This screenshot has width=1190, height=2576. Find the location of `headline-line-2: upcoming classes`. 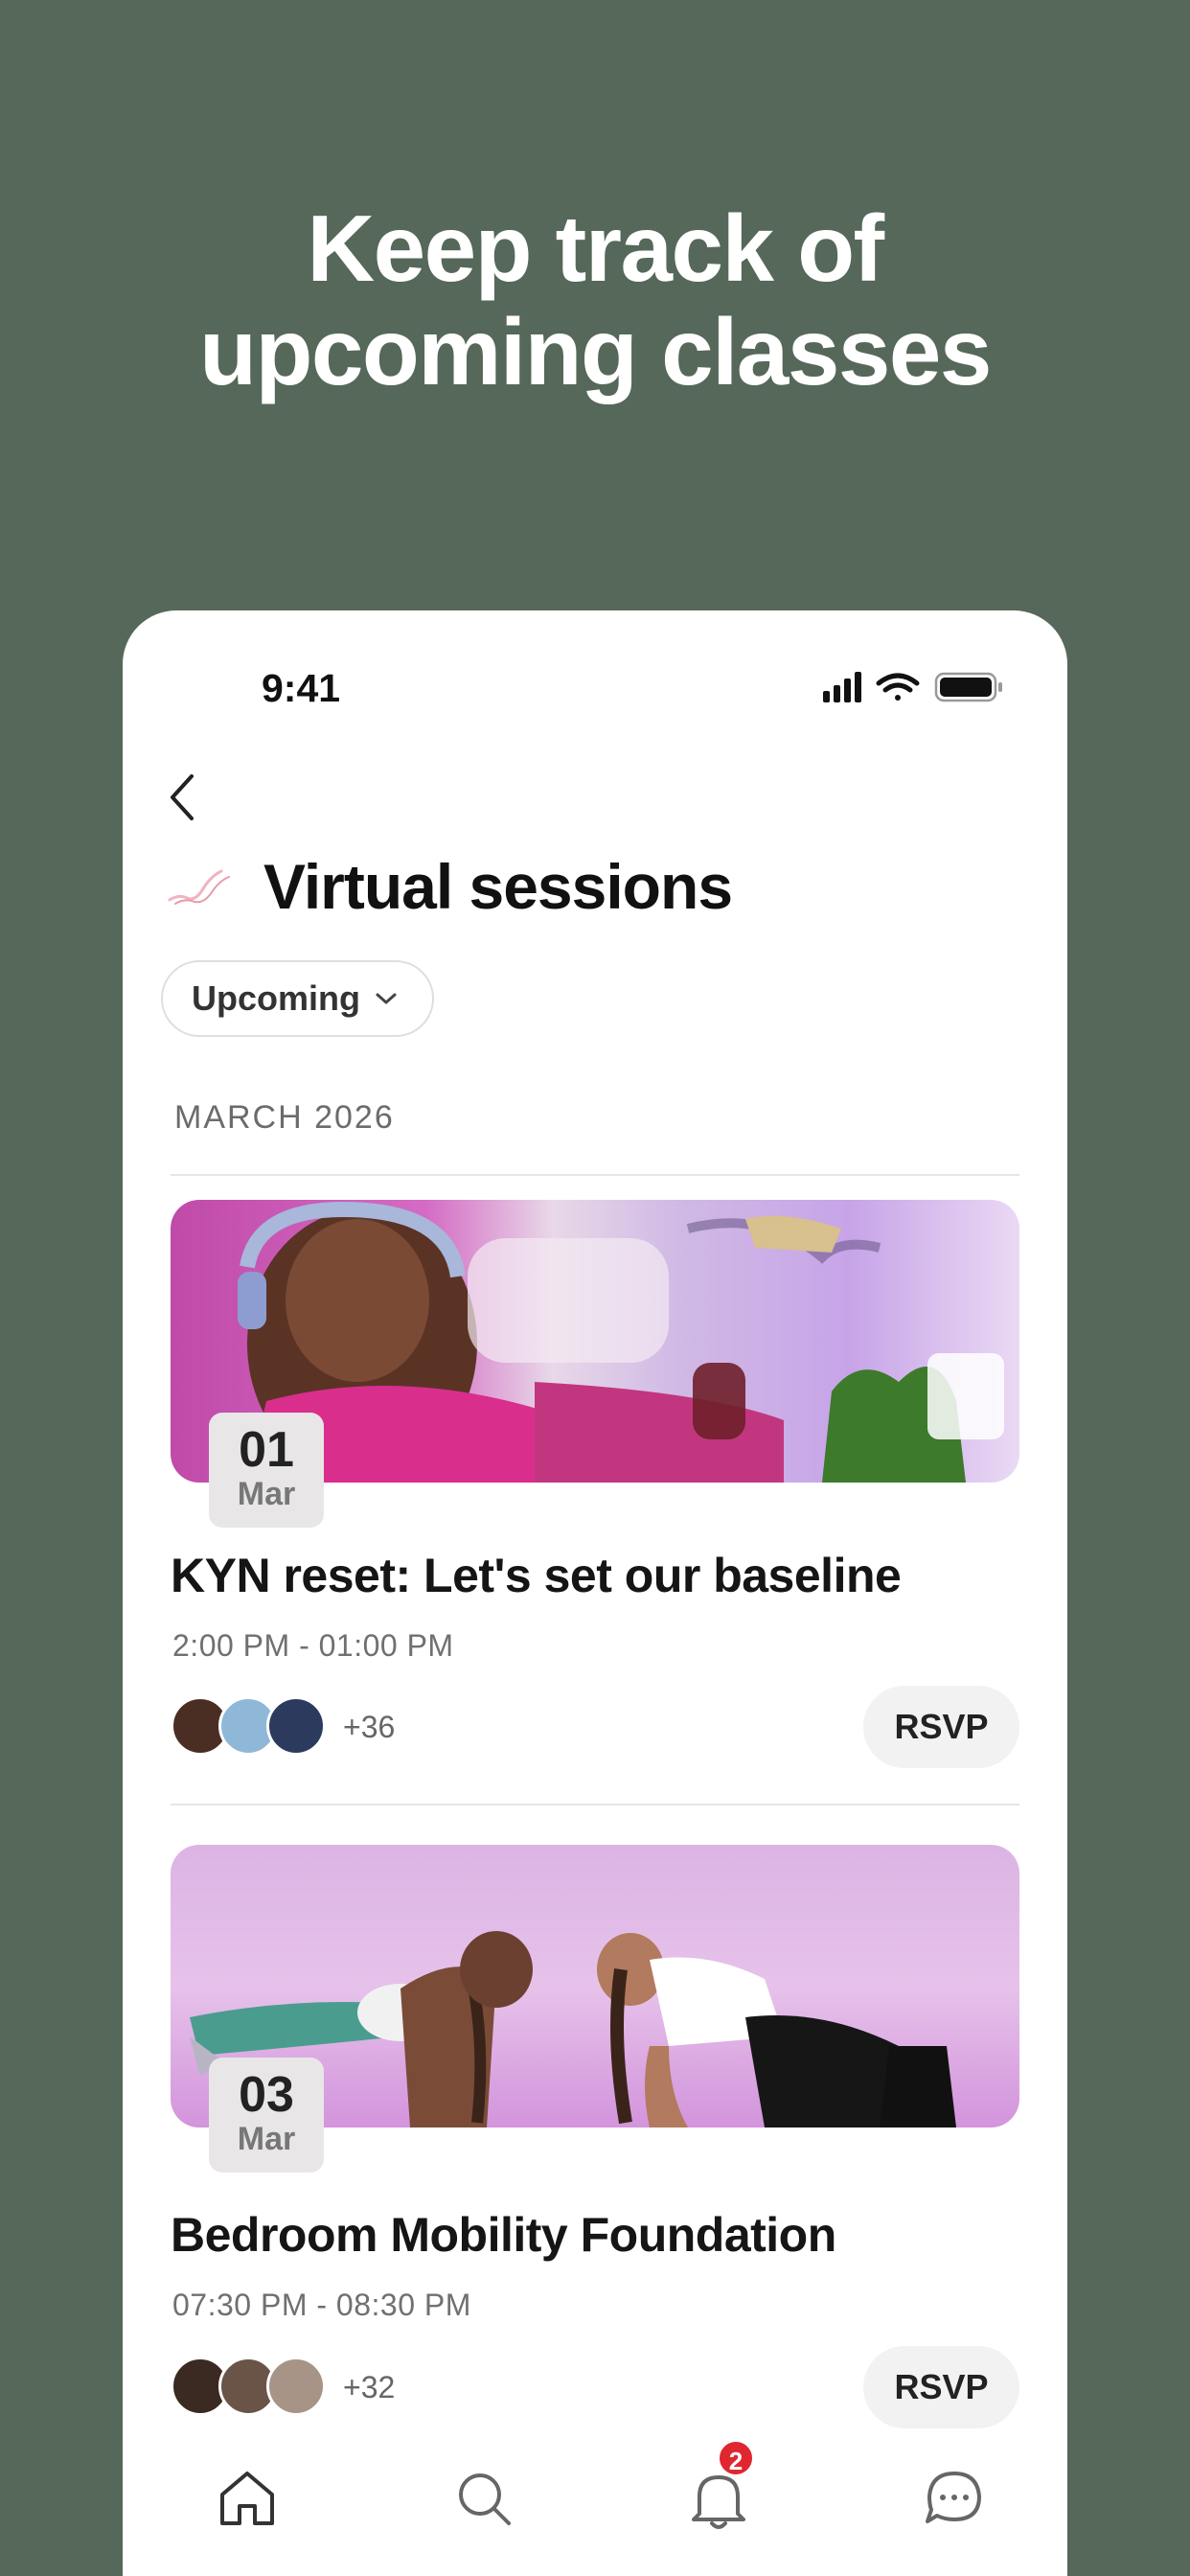

headline-line-2: upcoming classes is located at coordinates (595, 351).